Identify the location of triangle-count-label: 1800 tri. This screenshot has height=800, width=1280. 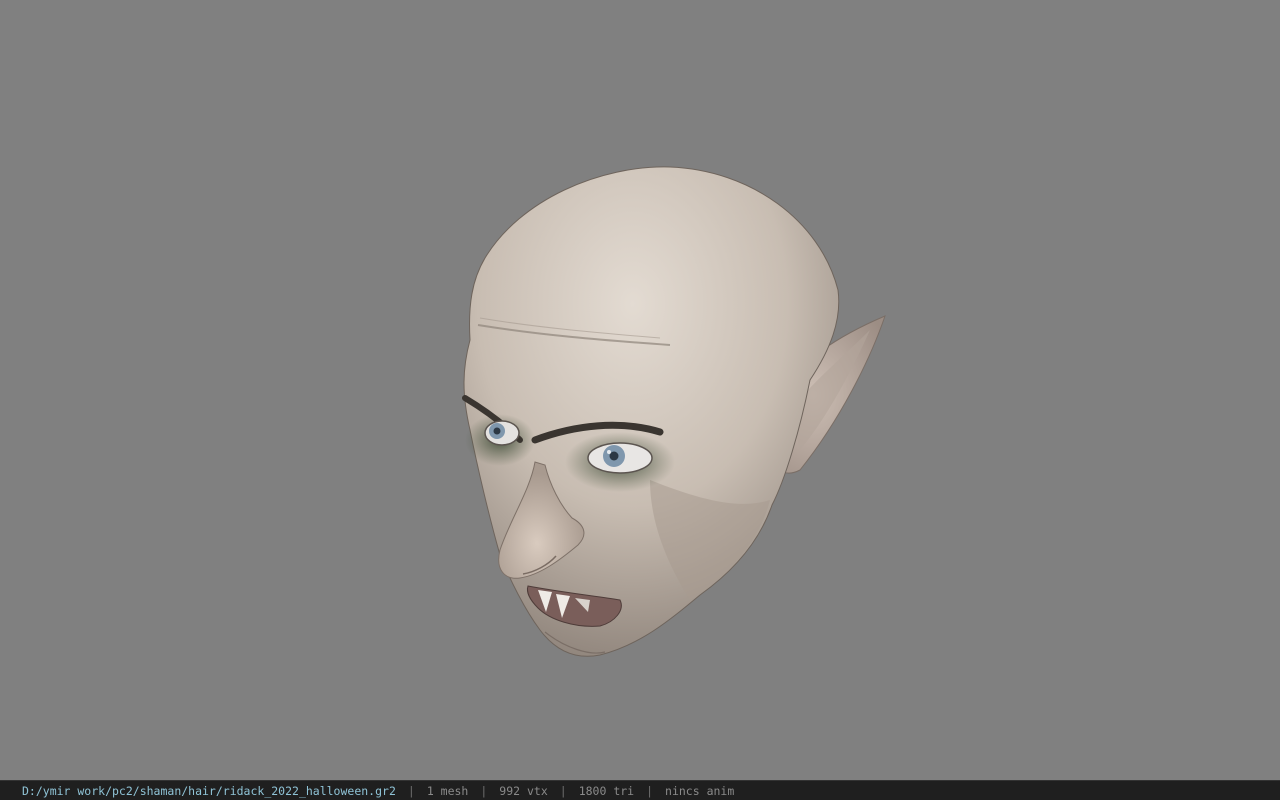
(606, 790).